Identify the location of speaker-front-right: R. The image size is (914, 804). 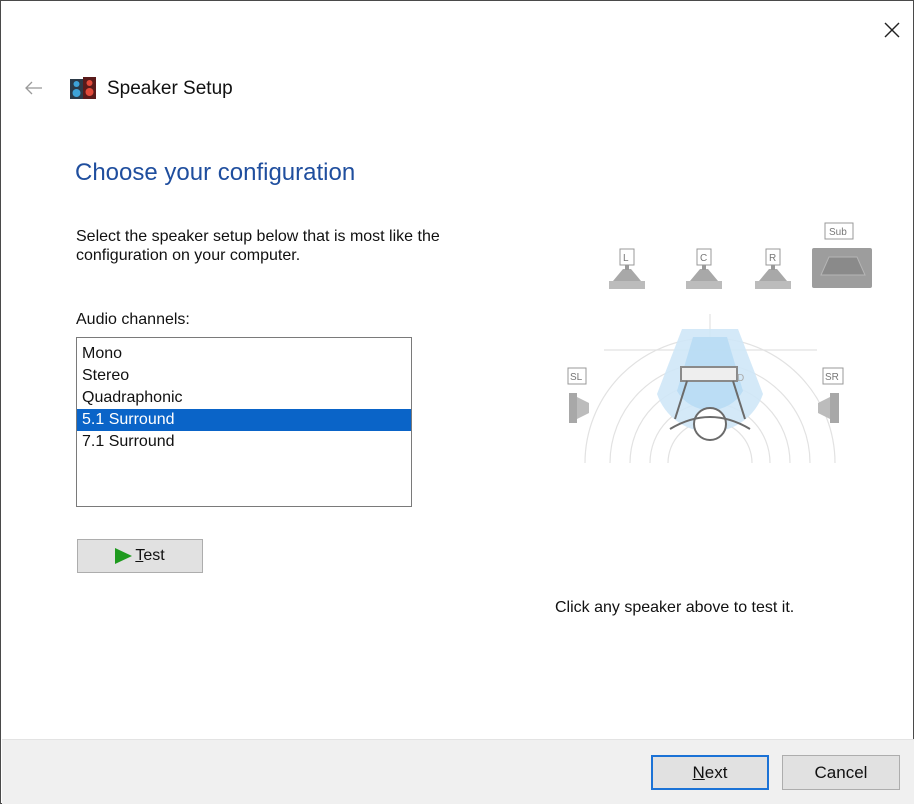
(773, 268).